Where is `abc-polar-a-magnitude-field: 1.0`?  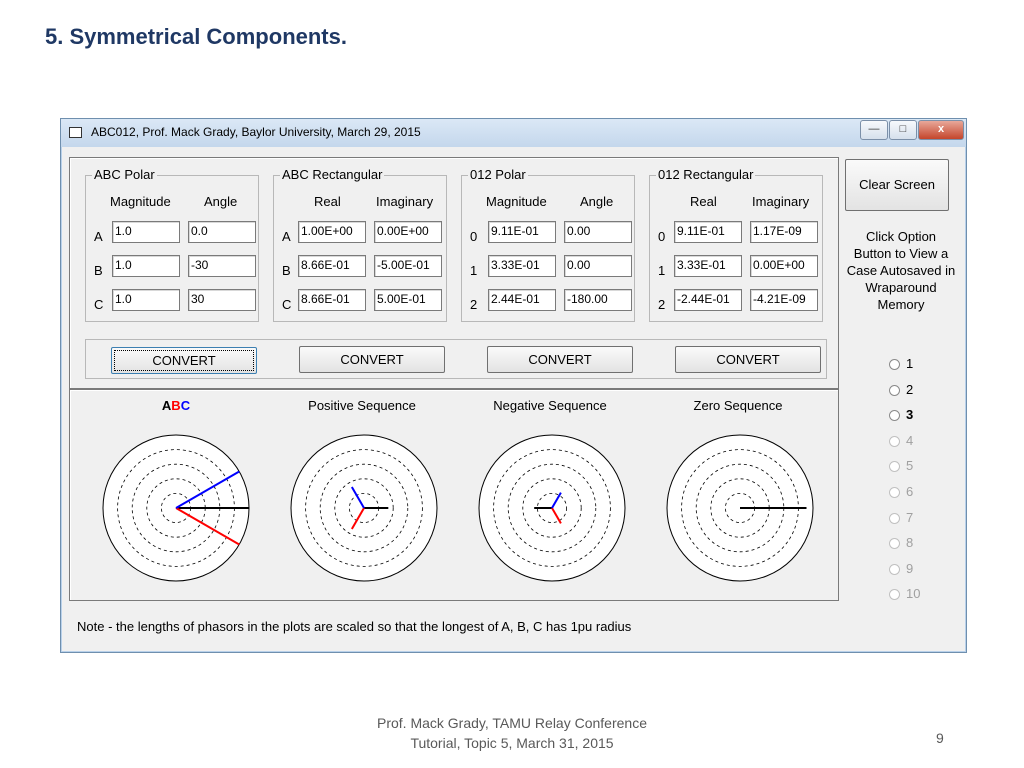
abc-polar-a-magnitude-field: 1.0 is located at coordinates (146, 232).